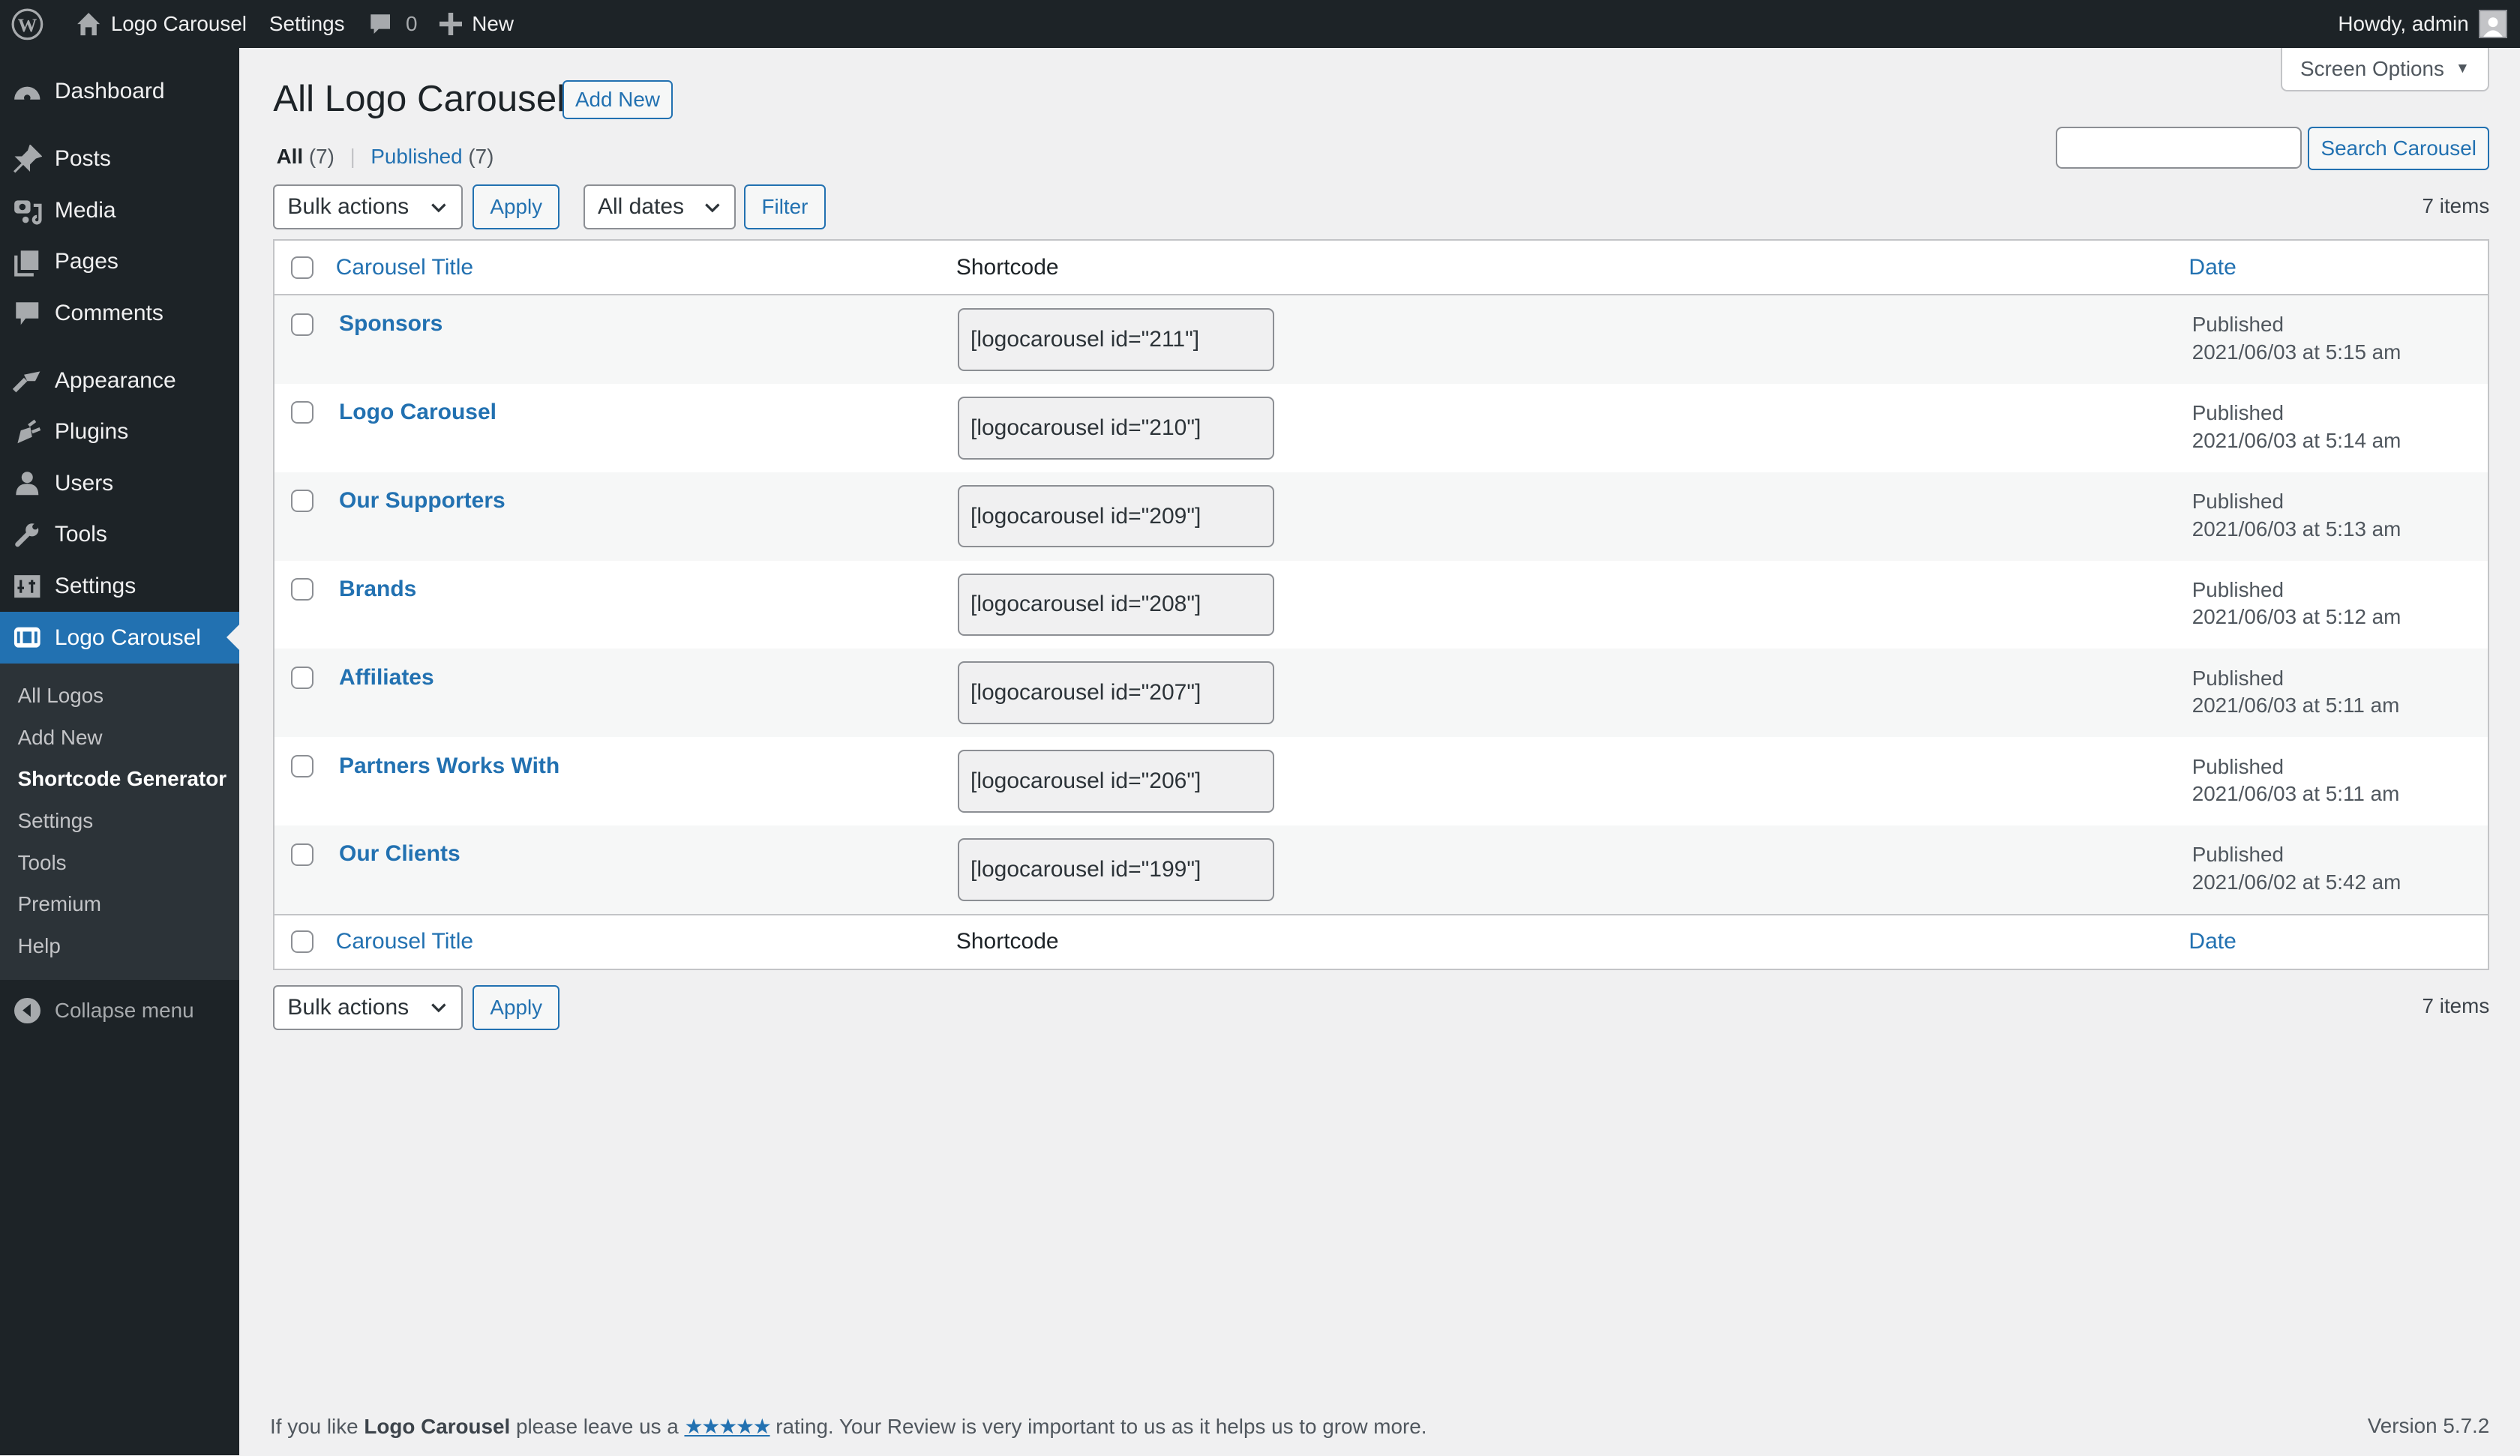 The width and height of the screenshot is (2520, 1456). I want to click on user-icon, so click(27, 484).